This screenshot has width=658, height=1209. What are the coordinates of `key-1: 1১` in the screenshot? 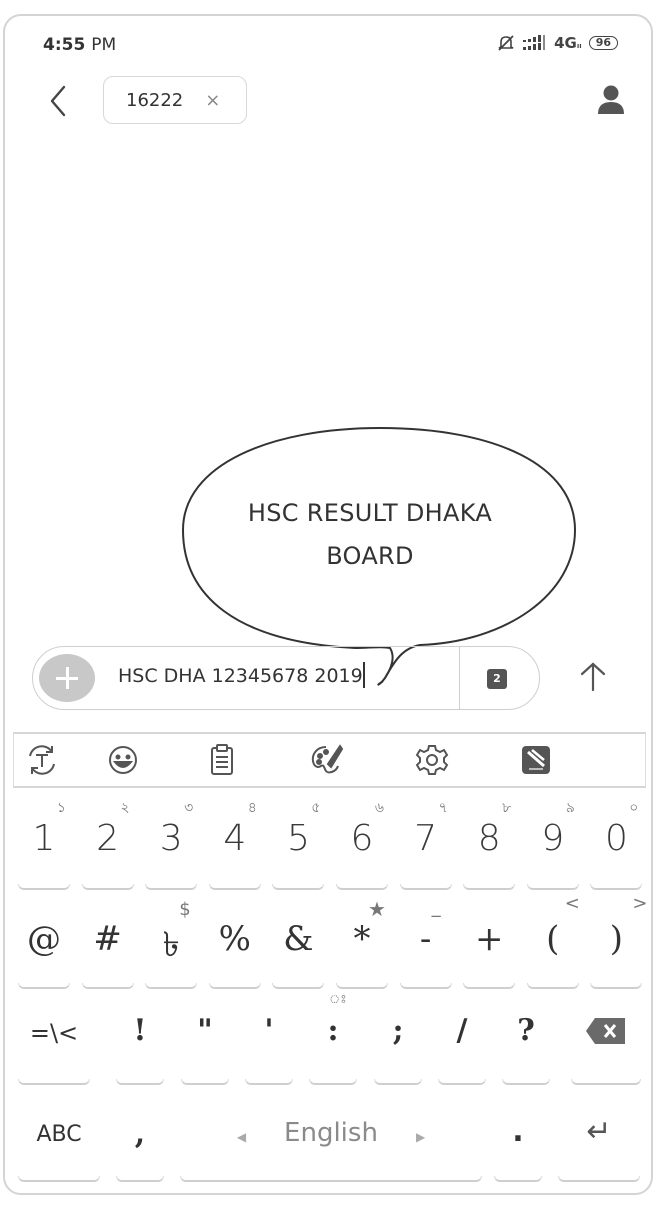 It's located at (44, 844).